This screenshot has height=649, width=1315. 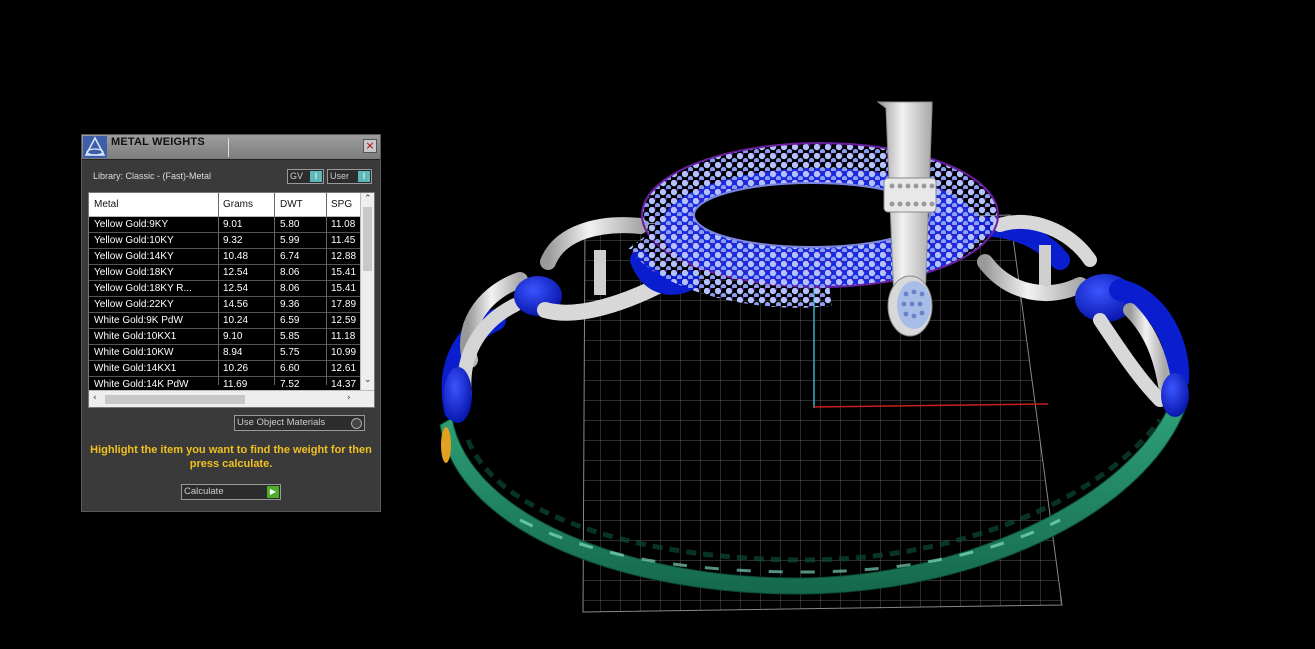 What do you see at coordinates (290, 240) in the screenshot?
I see `cell-dwt: 5.99` at bounding box center [290, 240].